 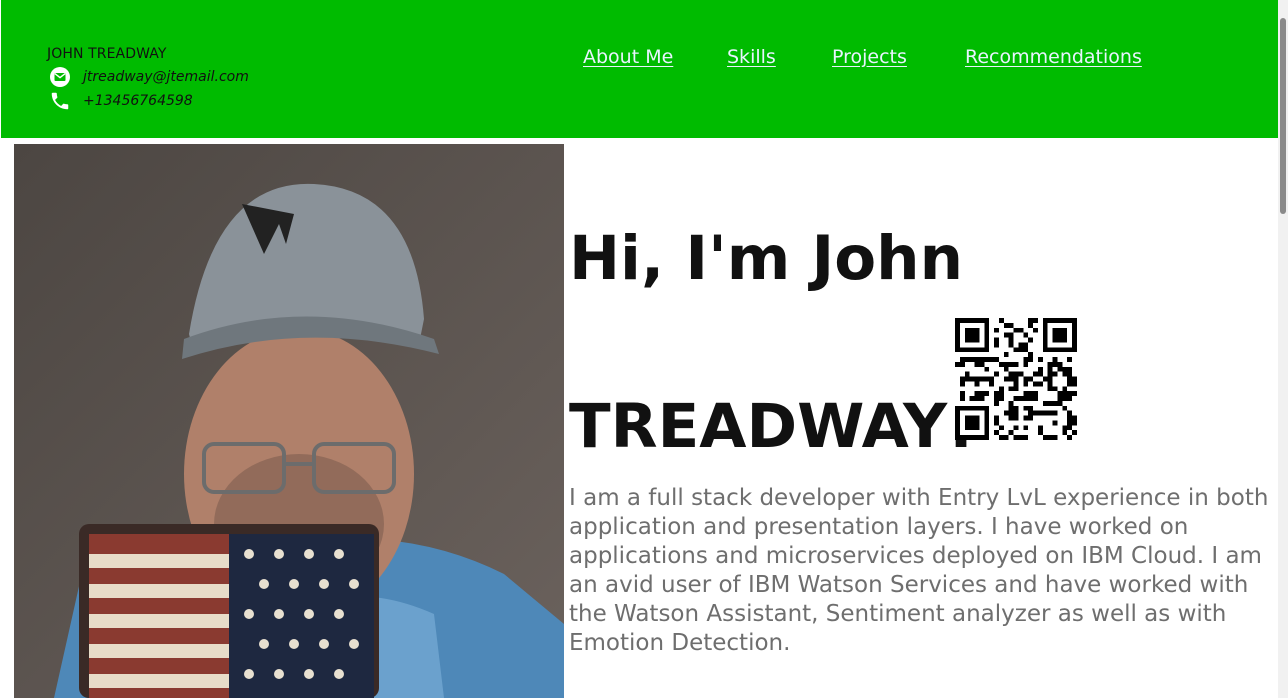 What do you see at coordinates (138, 101) in the screenshot?
I see `phone-number: +13456764598` at bounding box center [138, 101].